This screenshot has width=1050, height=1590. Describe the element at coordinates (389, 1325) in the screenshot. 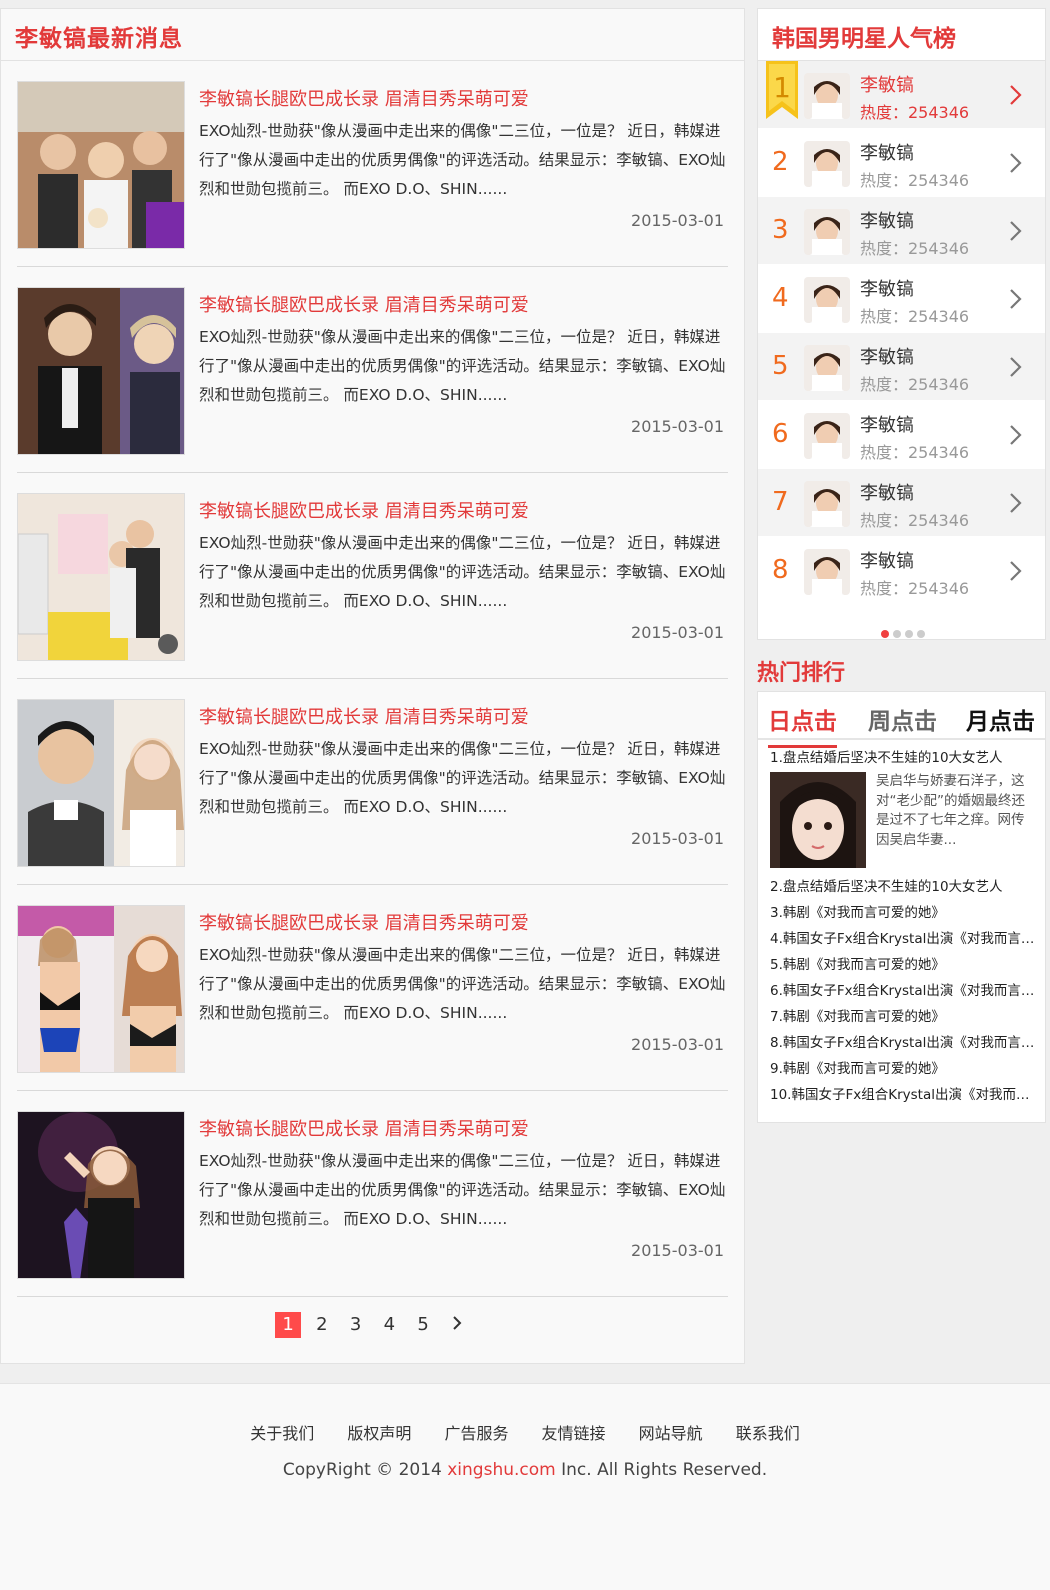

I see `page-4-button: 4` at that location.